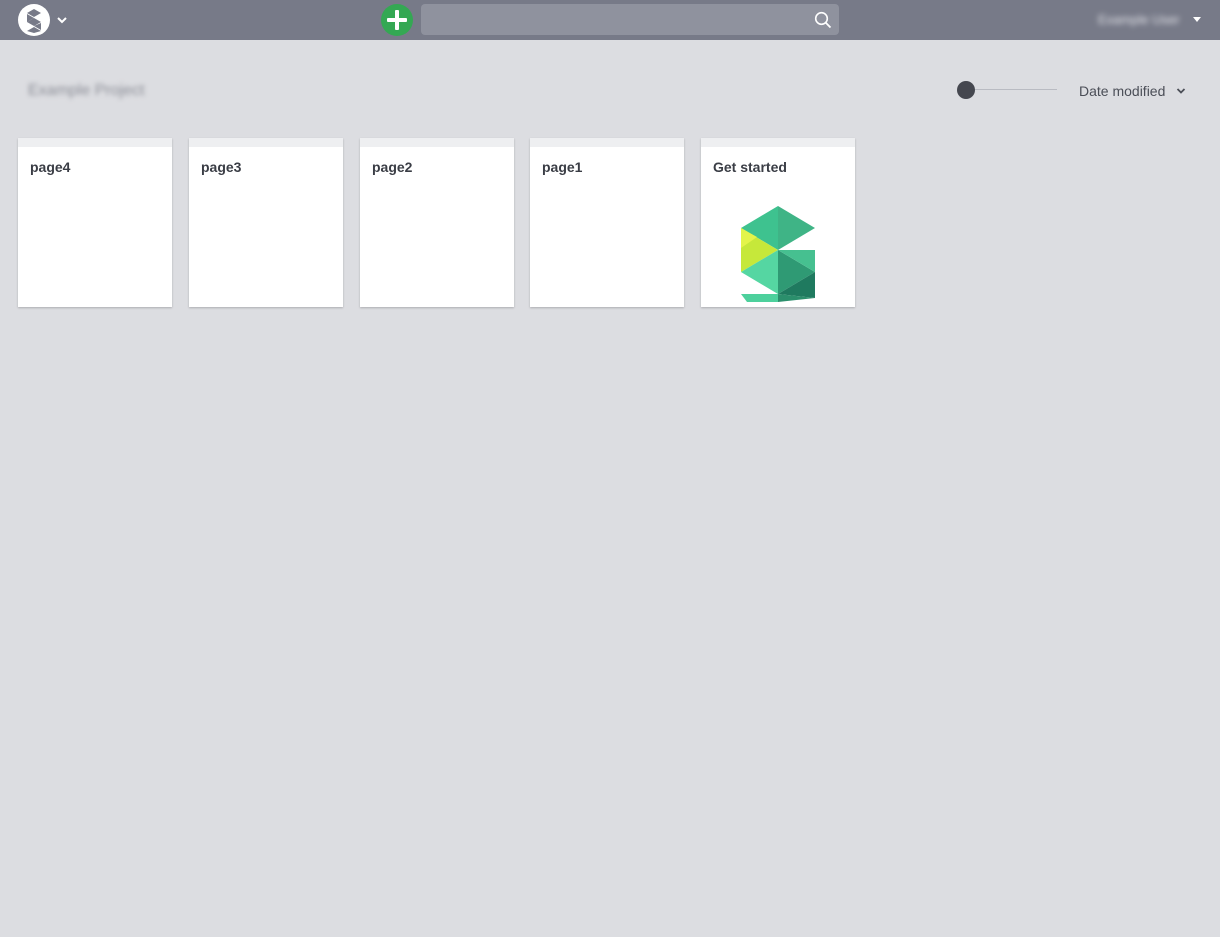 This screenshot has height=937, width=1220. Describe the element at coordinates (750, 167) in the screenshot. I see `page-card-title: Get started` at that location.